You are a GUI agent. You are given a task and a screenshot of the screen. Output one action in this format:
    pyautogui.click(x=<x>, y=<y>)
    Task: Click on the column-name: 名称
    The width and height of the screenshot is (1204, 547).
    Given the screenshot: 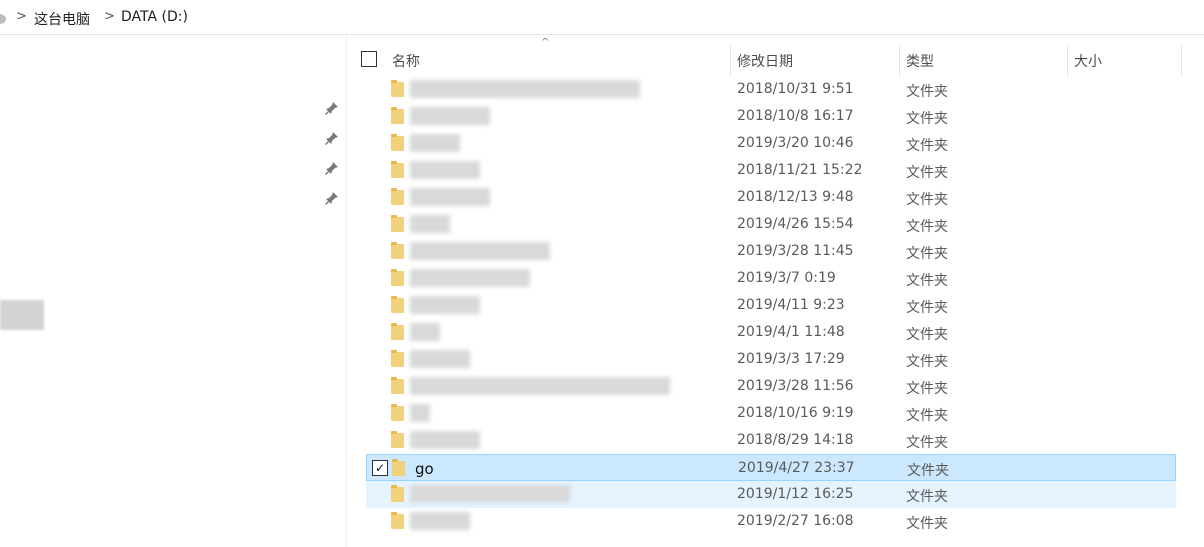 What is the action you would take?
    pyautogui.click(x=406, y=61)
    